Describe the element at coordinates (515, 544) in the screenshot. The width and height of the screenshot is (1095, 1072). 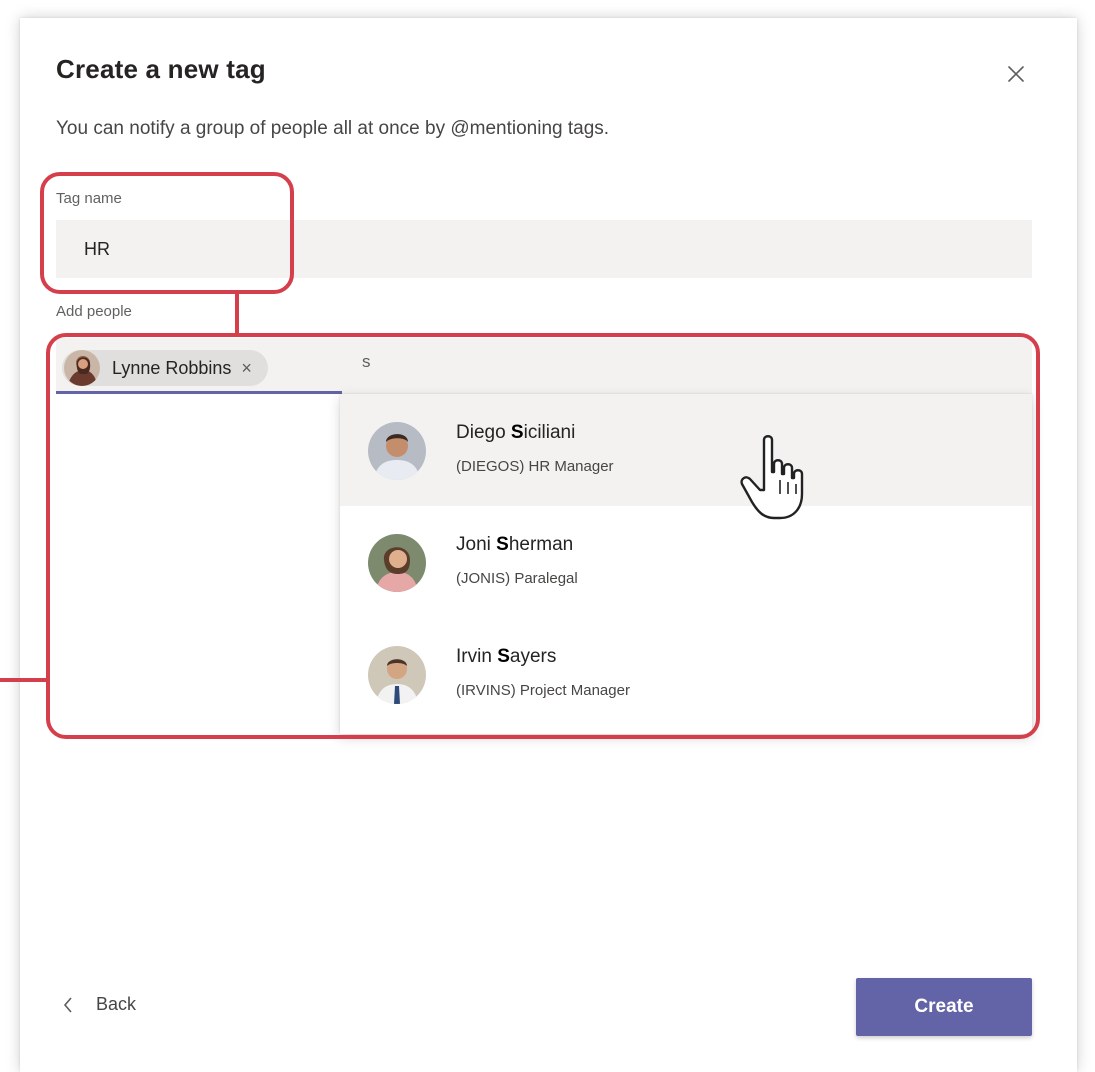
I see `suggestion-name: Joni Sherman` at that location.